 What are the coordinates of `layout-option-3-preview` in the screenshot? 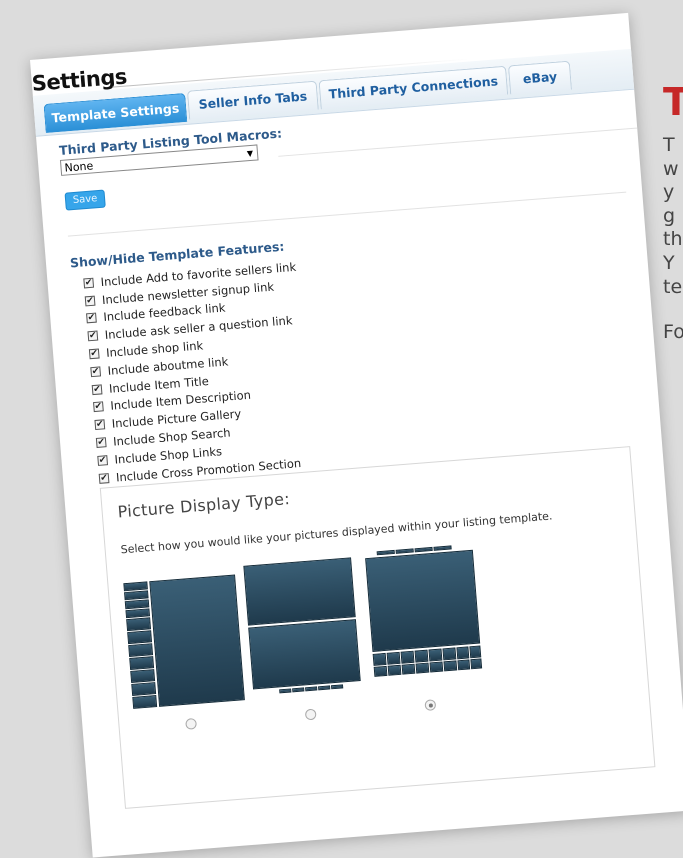 It's located at (426, 617).